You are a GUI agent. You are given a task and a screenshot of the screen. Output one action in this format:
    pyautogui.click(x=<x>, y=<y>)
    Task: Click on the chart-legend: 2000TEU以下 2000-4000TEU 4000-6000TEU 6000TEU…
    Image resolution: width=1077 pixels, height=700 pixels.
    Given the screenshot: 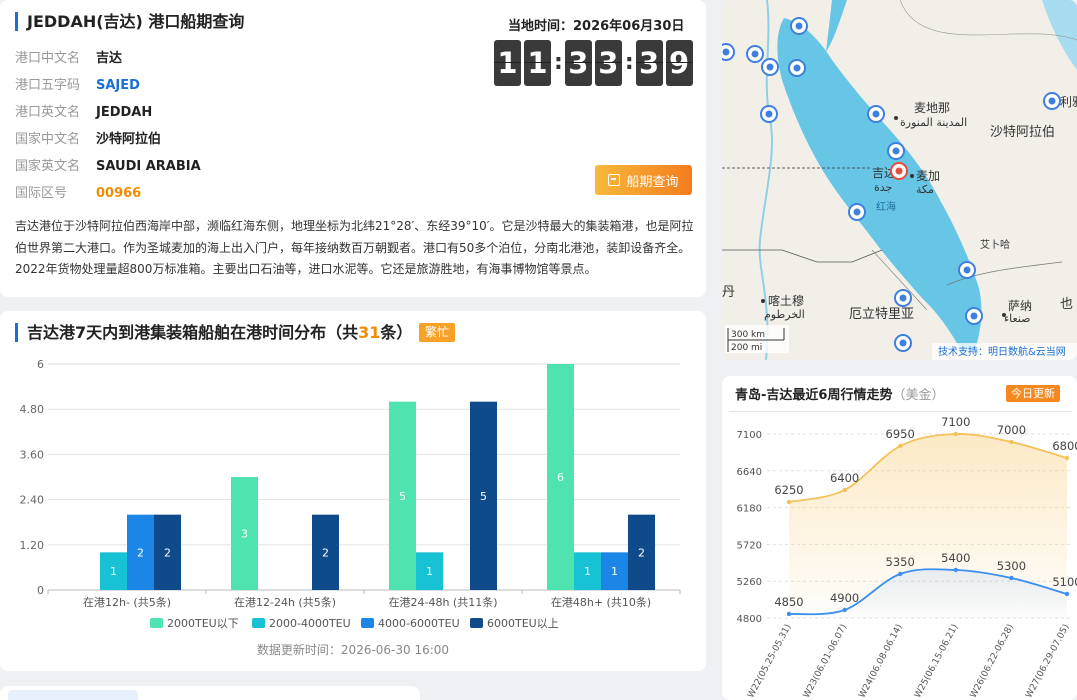 What is the action you would take?
    pyautogui.click(x=354, y=623)
    